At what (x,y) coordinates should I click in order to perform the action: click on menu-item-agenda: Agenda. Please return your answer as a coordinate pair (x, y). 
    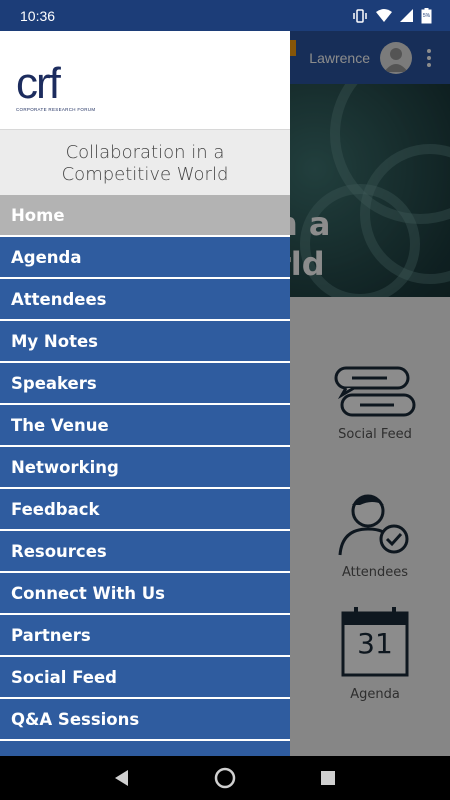
    Looking at the image, I should click on (145, 258).